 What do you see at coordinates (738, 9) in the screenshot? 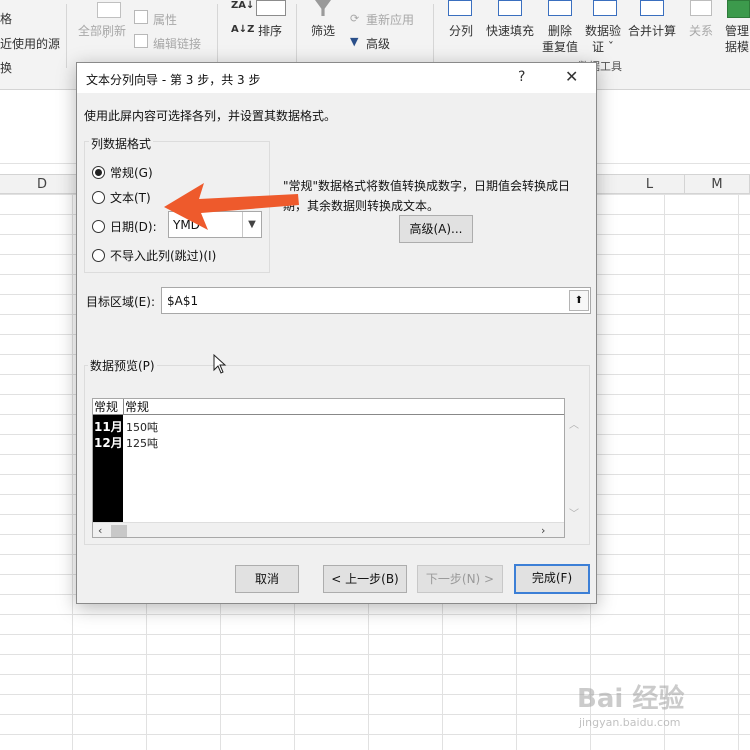
I see `manage-data-model-icon` at bounding box center [738, 9].